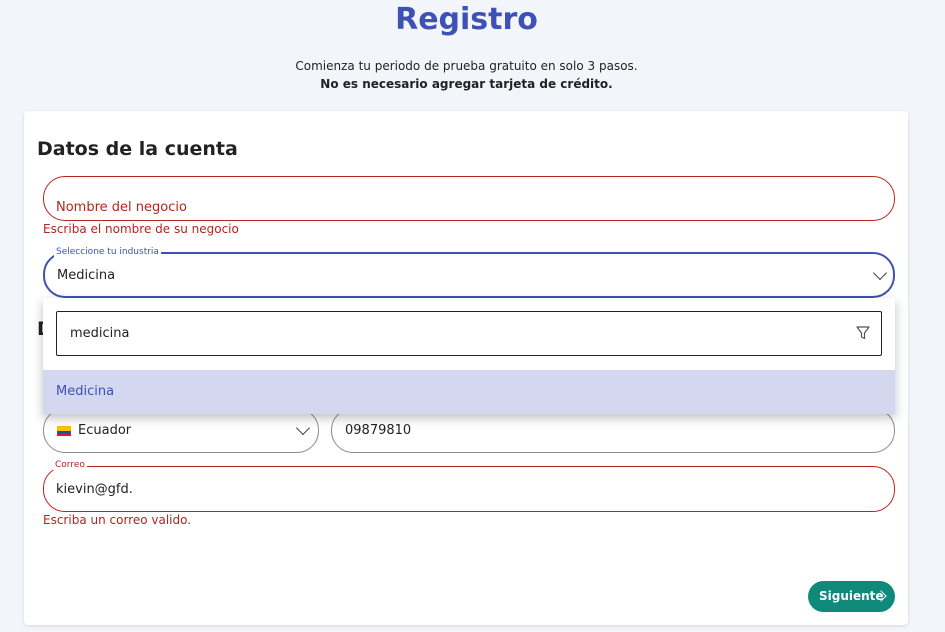 This screenshot has width=945, height=632. I want to click on business-name-field: Nombre del negocio, so click(469, 198).